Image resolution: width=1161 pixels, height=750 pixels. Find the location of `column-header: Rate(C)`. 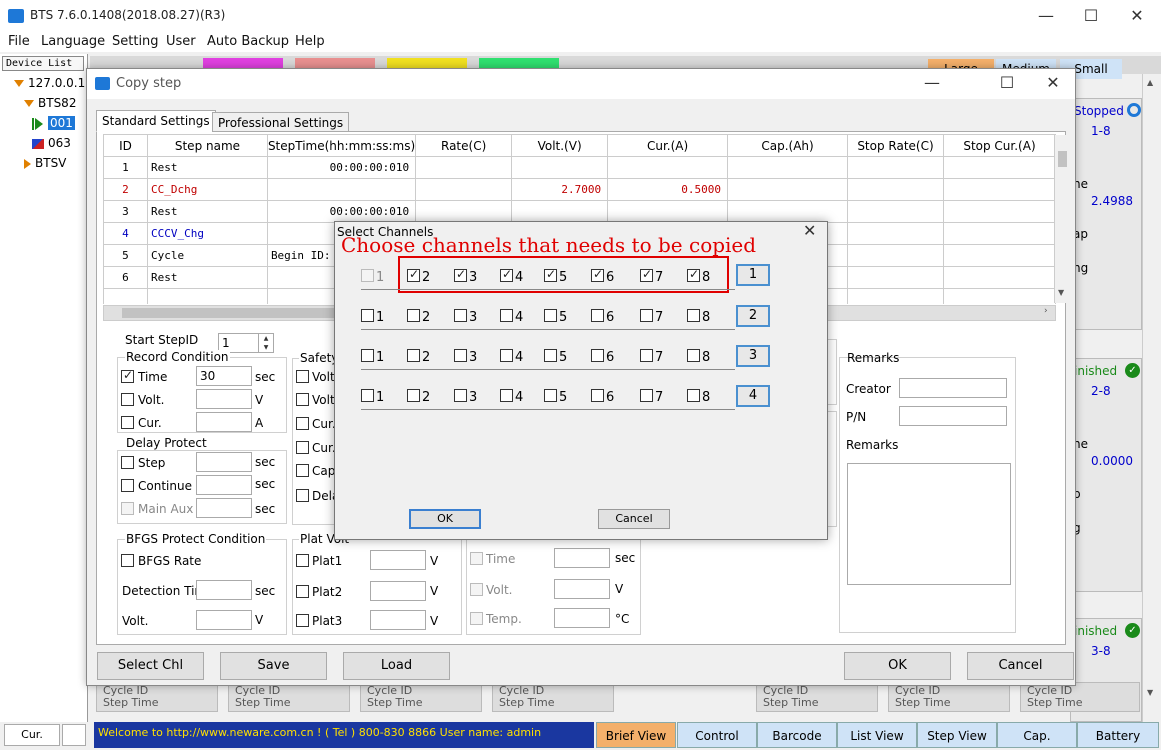

column-header: Rate(C) is located at coordinates (464, 145).